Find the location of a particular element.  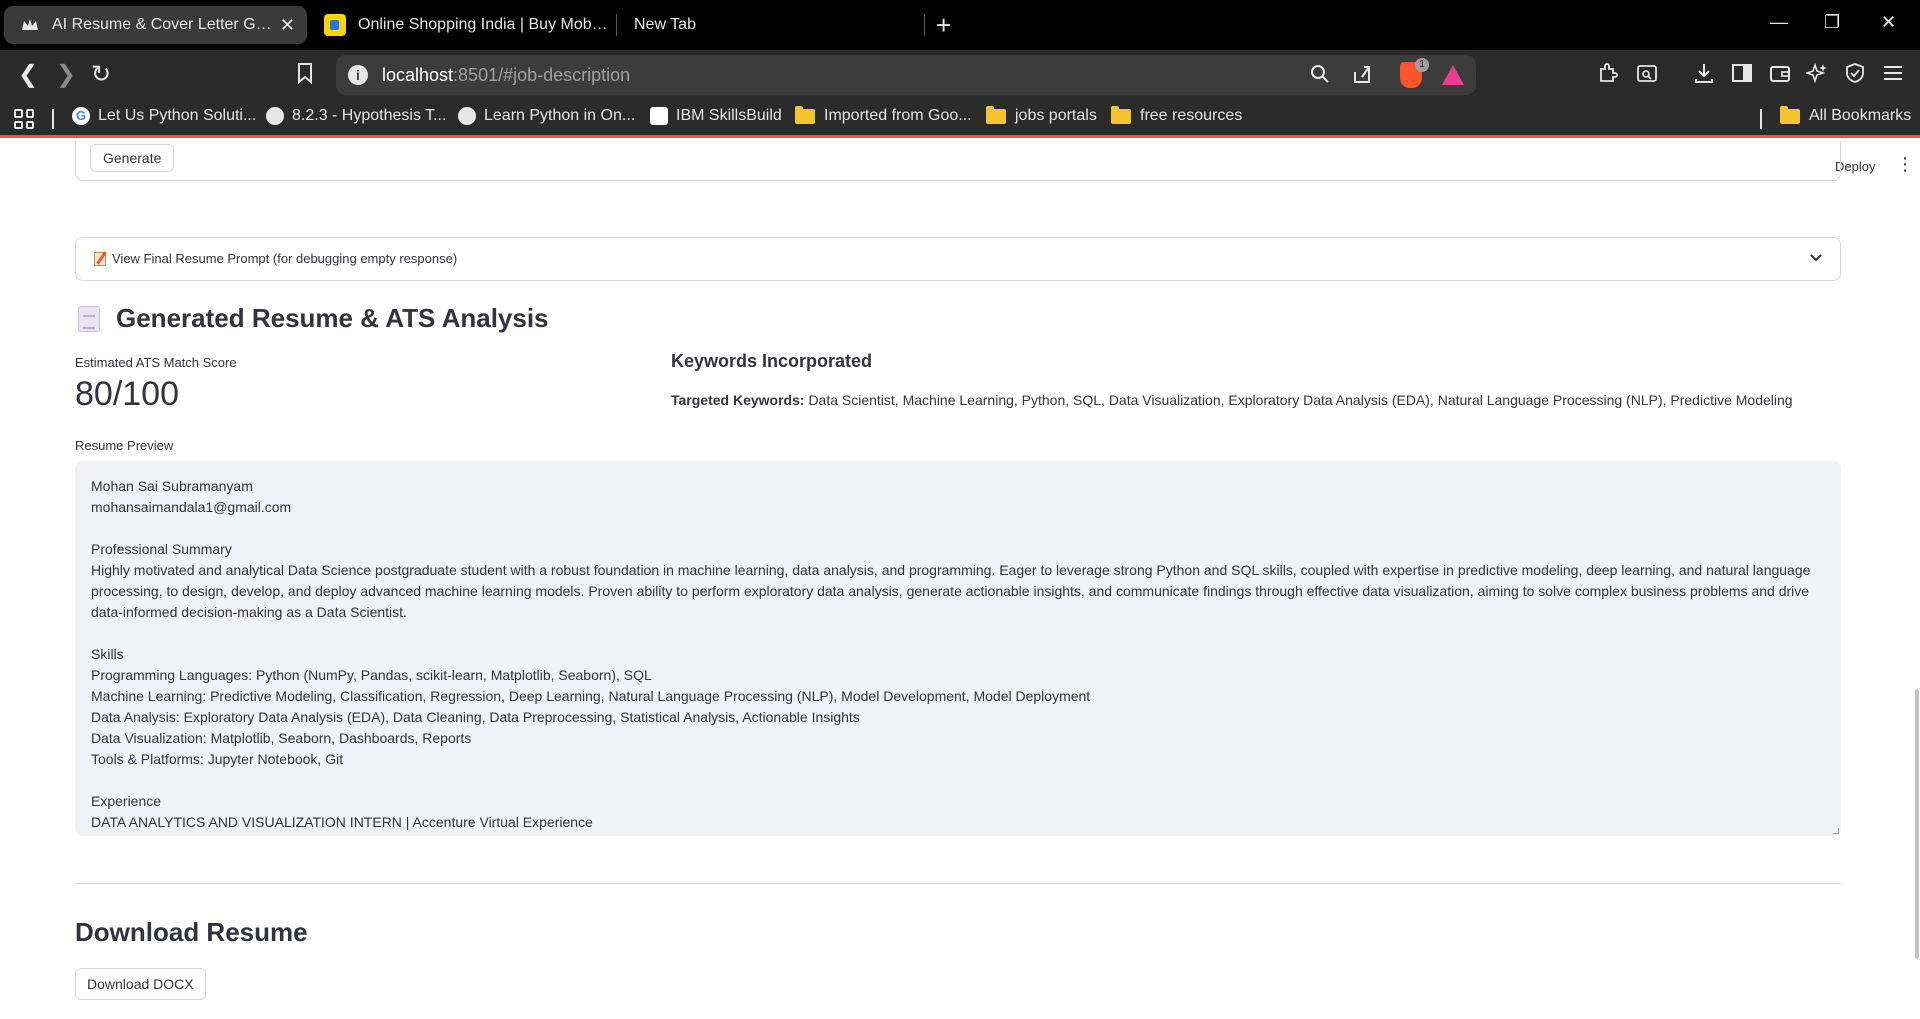

download-heading: Download Resume is located at coordinates (191, 932).